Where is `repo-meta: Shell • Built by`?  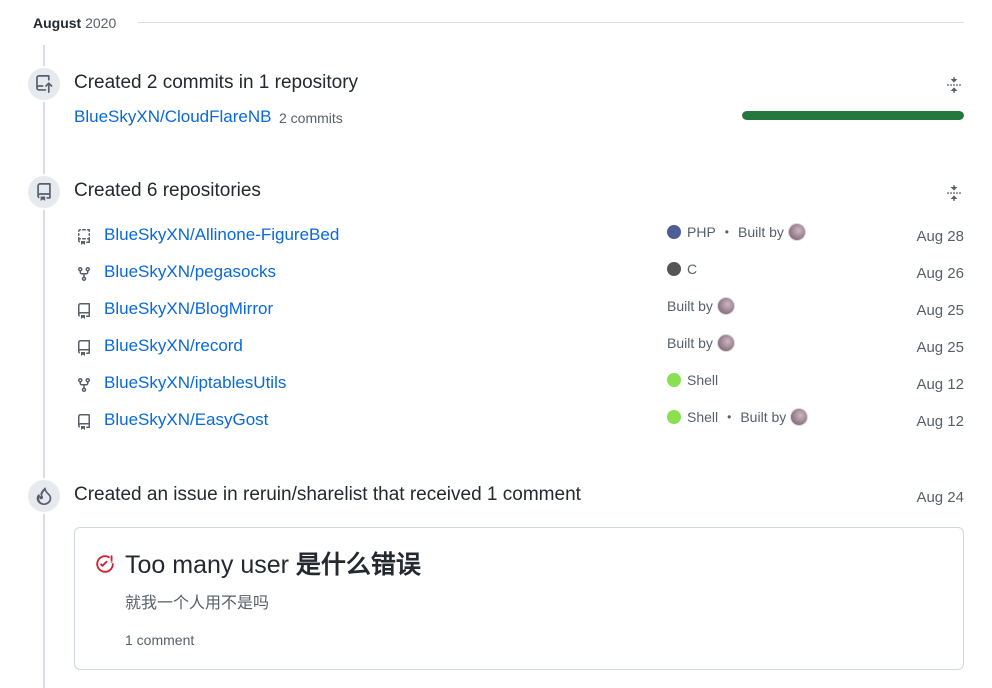 repo-meta: Shell • Built by is located at coordinates (738, 417).